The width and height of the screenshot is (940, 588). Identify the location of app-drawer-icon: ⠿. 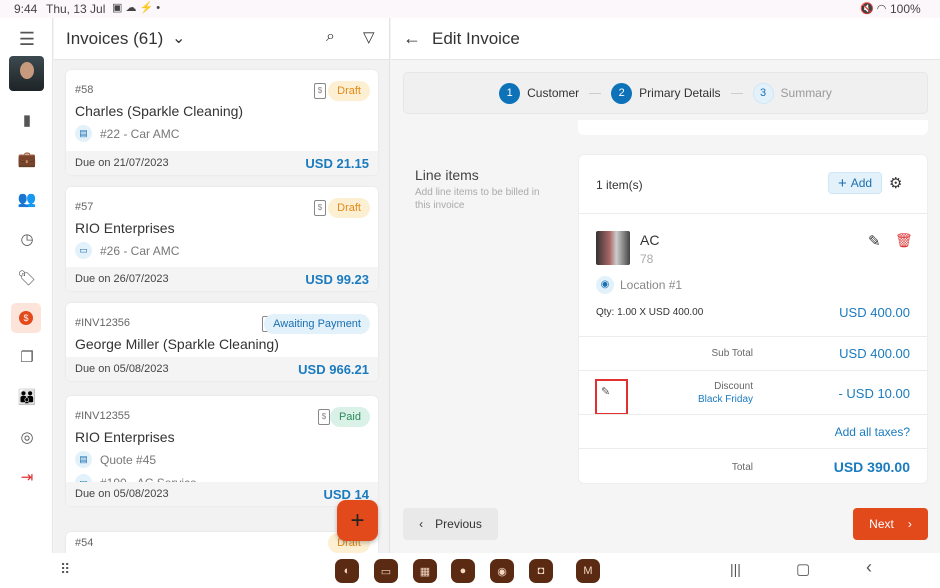
(65, 569).